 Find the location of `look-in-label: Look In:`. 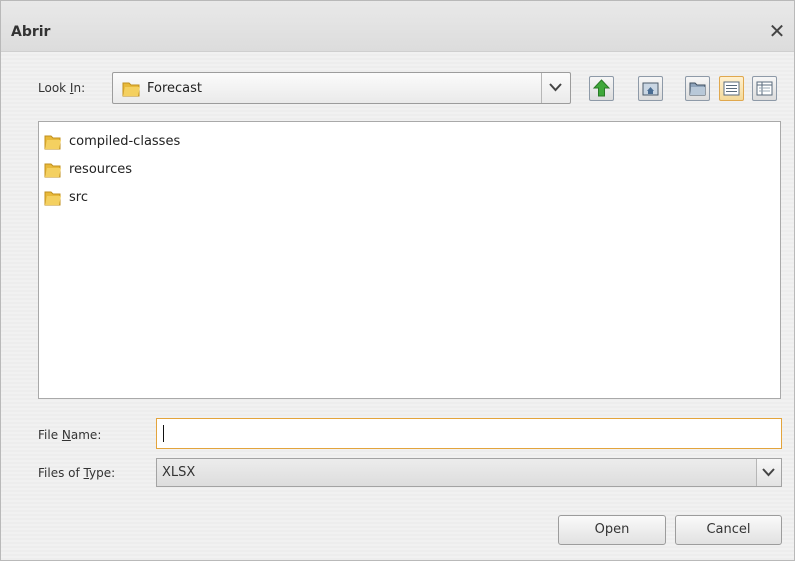

look-in-label: Look In: is located at coordinates (62, 88).